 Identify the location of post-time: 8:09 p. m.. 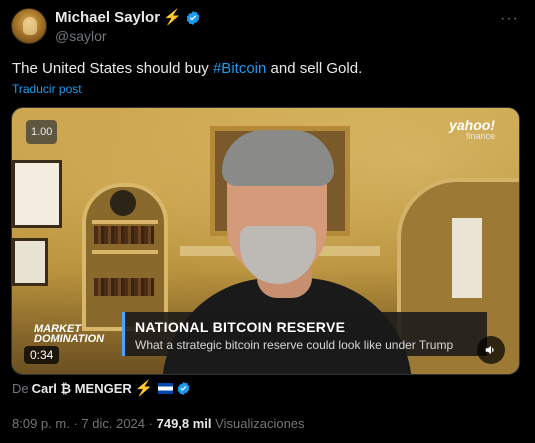
(41, 423).